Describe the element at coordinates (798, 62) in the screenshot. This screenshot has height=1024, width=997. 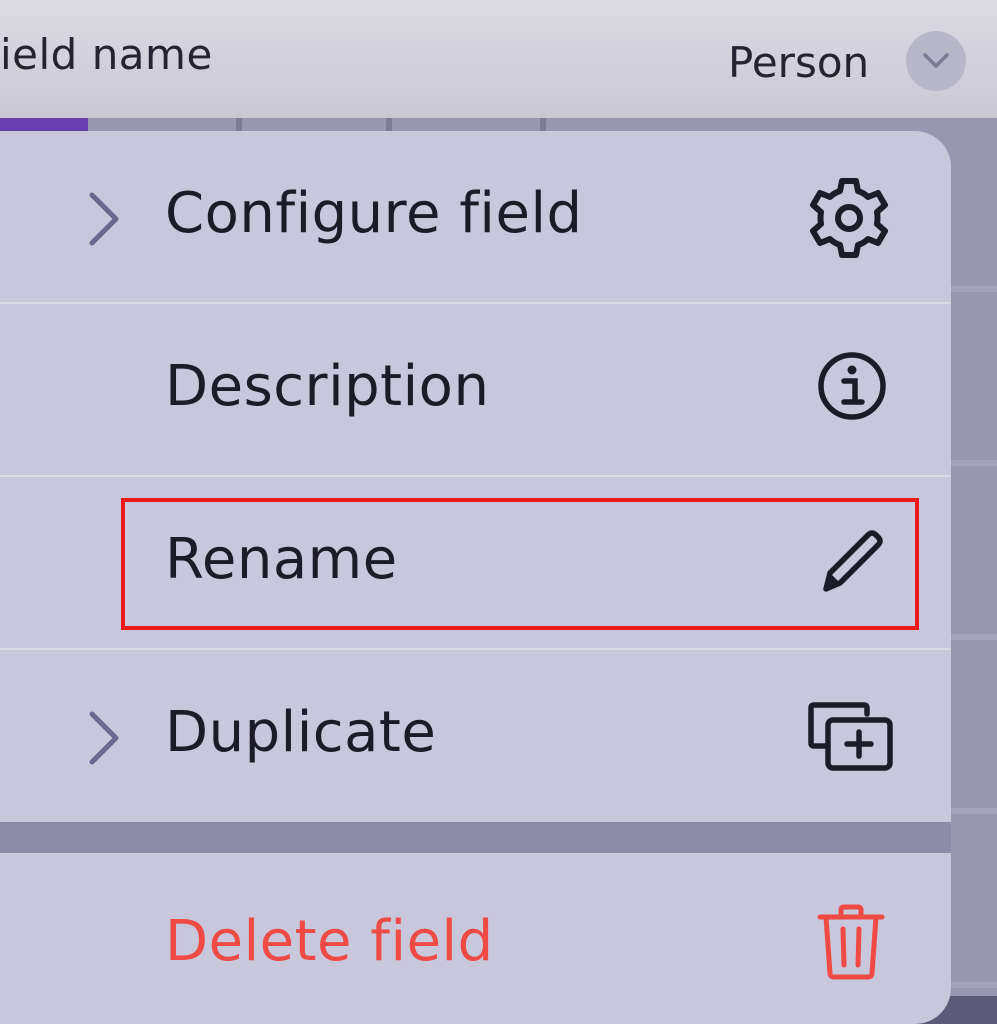
I see `field-type-label: Person` at that location.